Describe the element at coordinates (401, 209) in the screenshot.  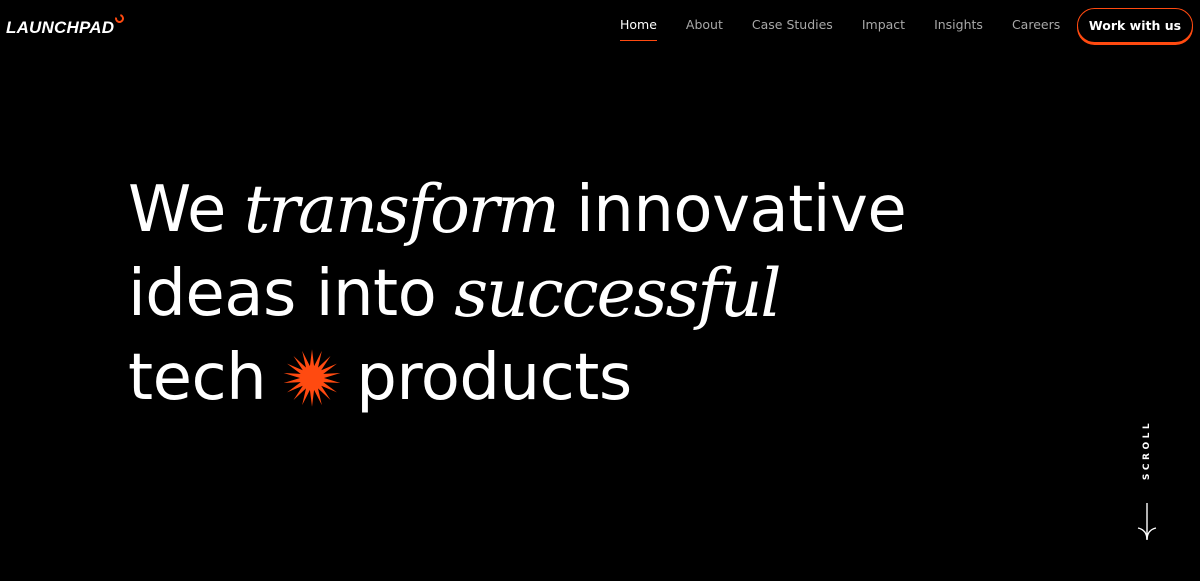
I see `hero-emphasis: transform` at that location.